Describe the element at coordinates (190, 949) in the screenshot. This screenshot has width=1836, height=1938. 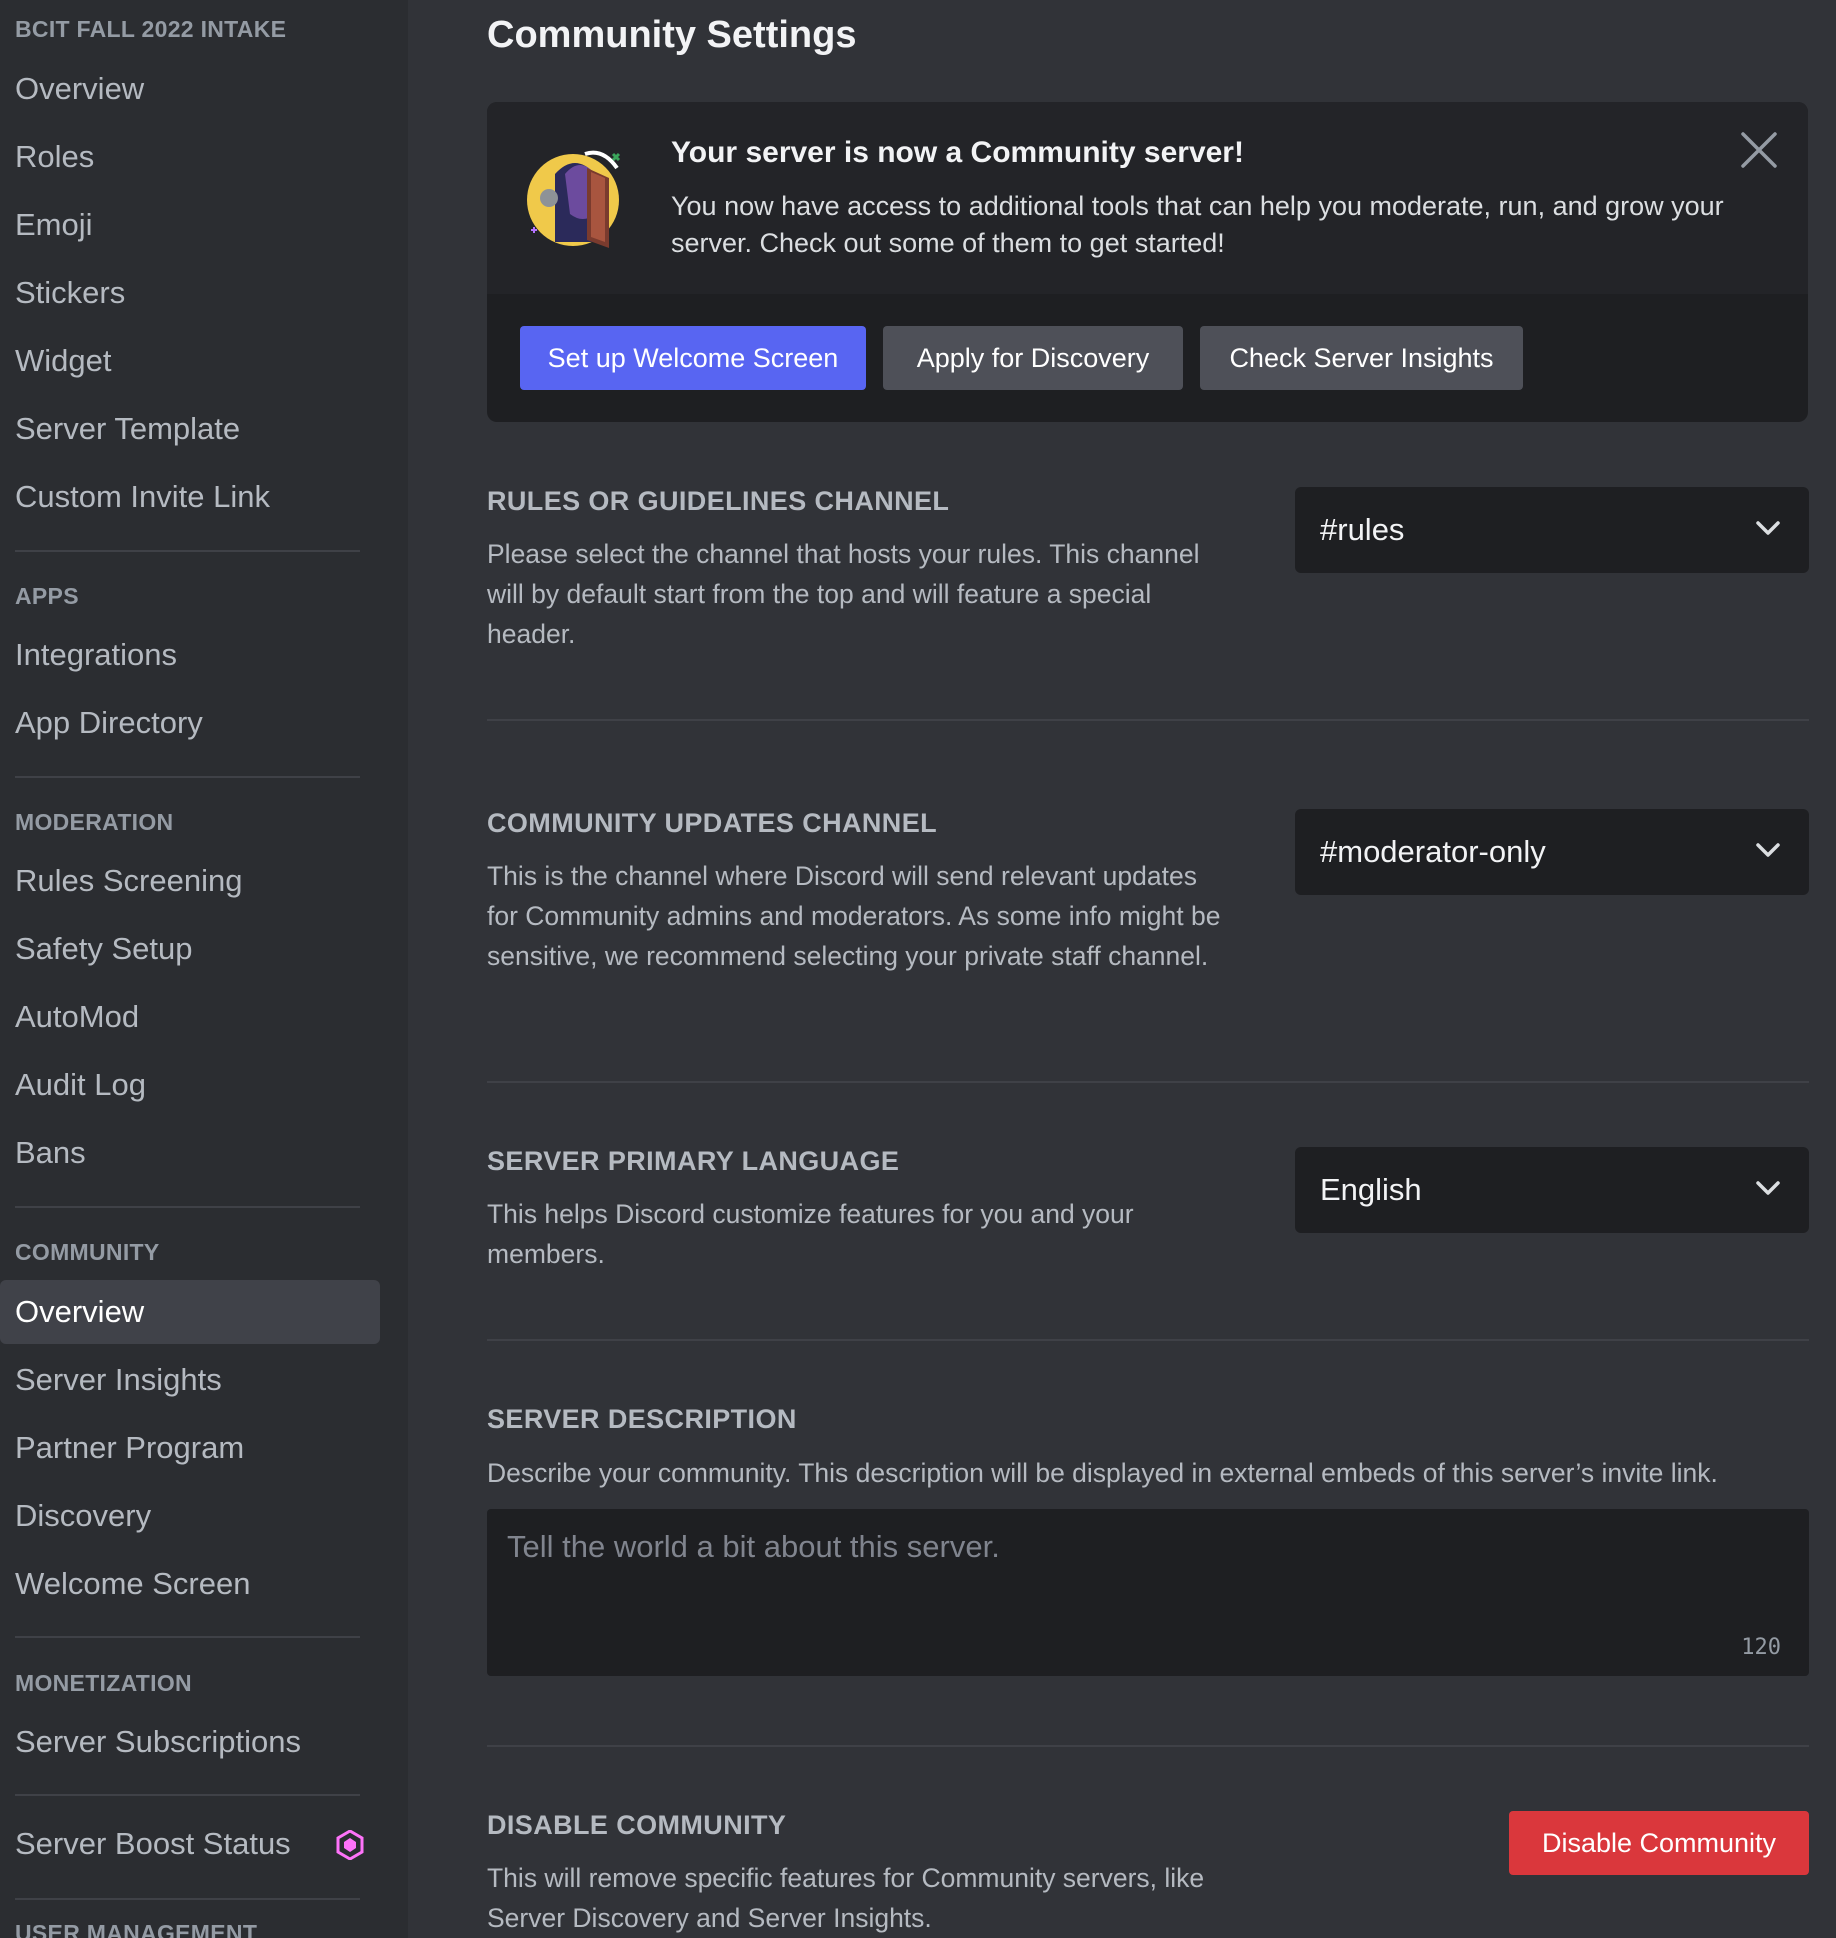
I see `sidebar-item-safety-setup: Safety Setup` at that location.